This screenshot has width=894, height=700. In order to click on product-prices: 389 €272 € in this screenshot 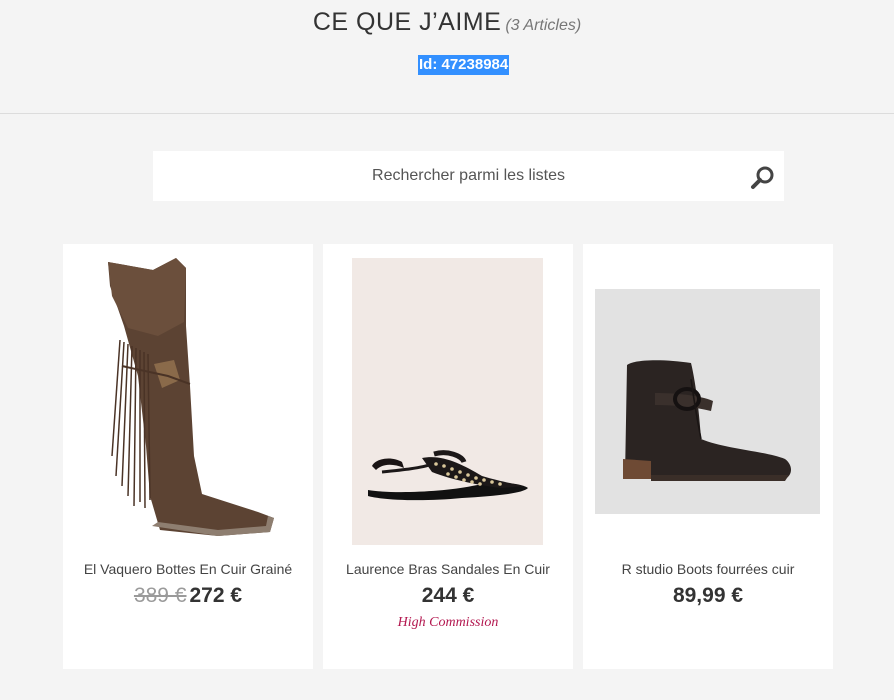, I will do `click(188, 596)`.